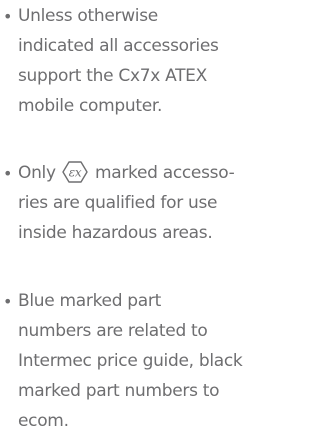 The width and height of the screenshot is (320, 445). What do you see at coordinates (90, 106) in the screenshot?
I see `note-line: mobile computer.` at bounding box center [90, 106].